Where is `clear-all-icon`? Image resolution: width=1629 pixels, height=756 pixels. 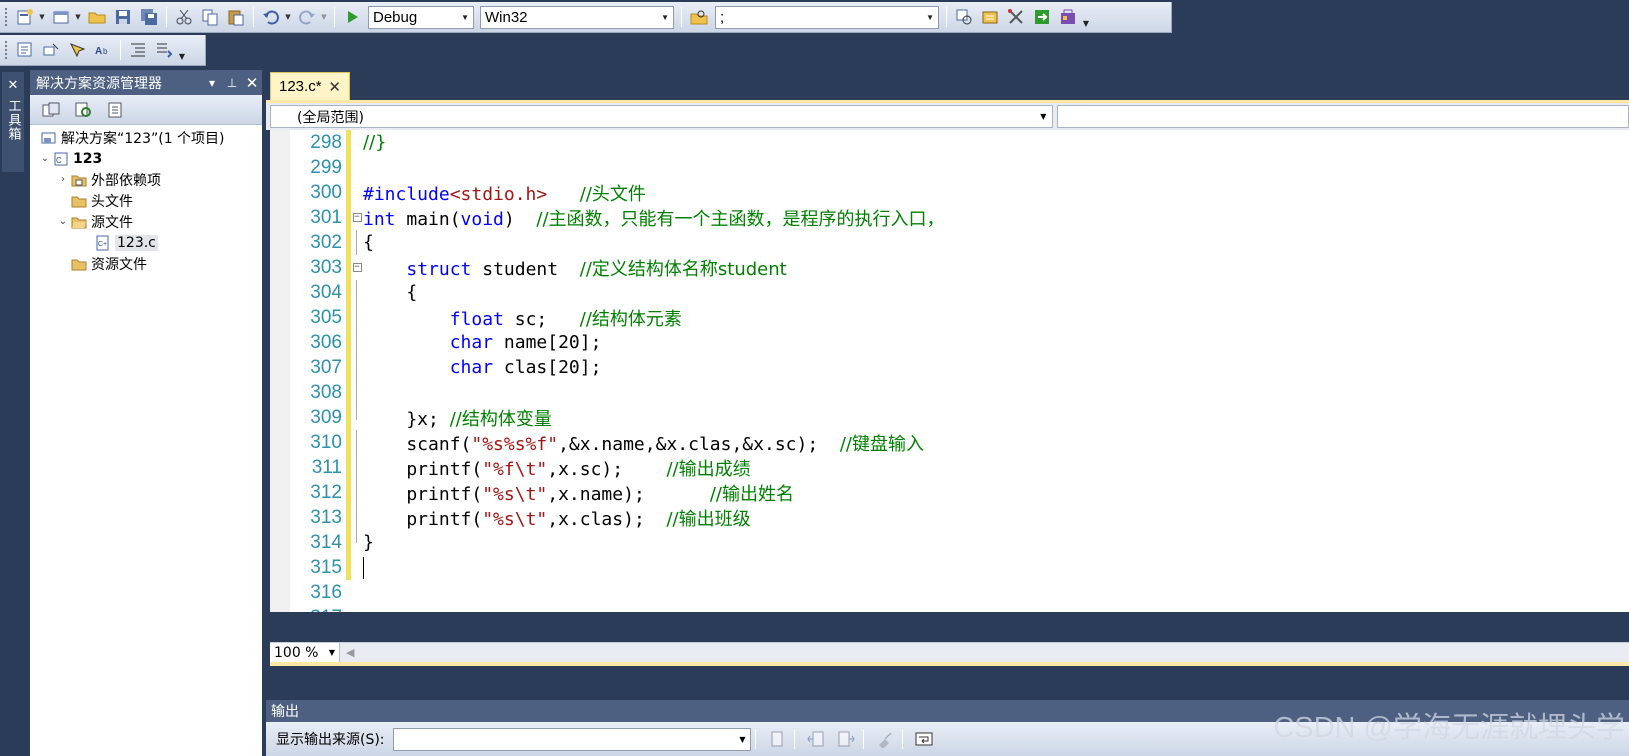 clear-all-icon is located at coordinates (885, 739).